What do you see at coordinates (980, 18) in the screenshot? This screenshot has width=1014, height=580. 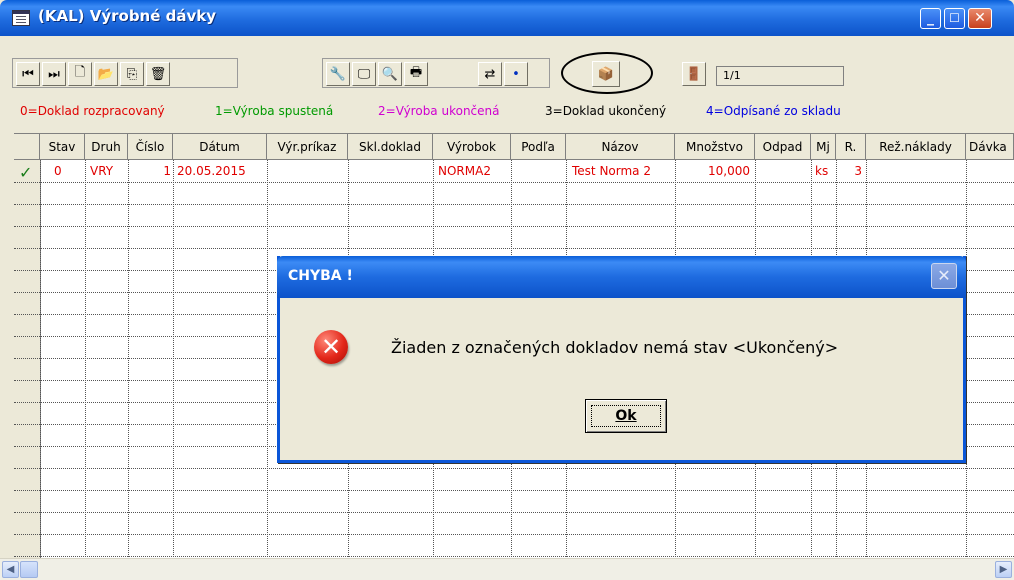 I see `close-button: ✕` at bounding box center [980, 18].